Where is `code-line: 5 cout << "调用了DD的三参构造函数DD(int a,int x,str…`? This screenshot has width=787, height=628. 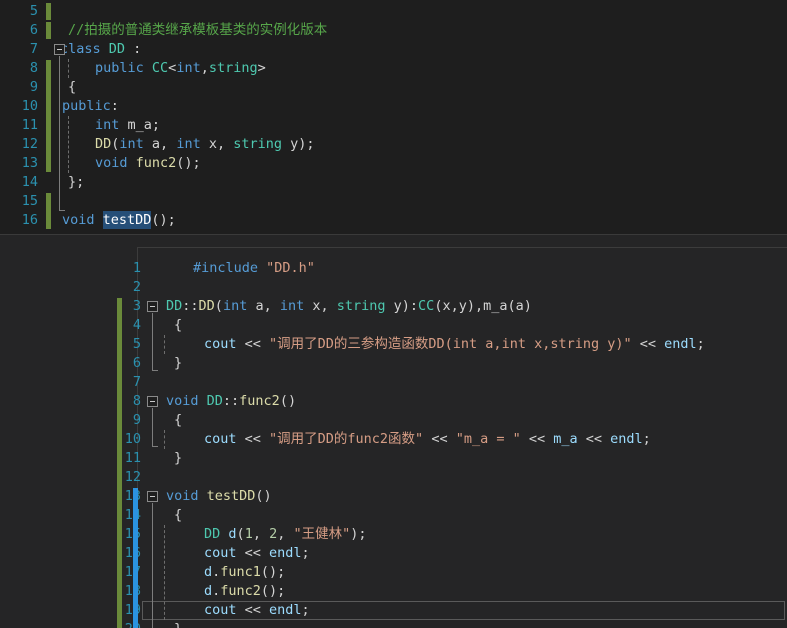
code-line: 5 cout << "调用了DD的三参构造函数DD(int a,int x,str… is located at coordinates (460, 344).